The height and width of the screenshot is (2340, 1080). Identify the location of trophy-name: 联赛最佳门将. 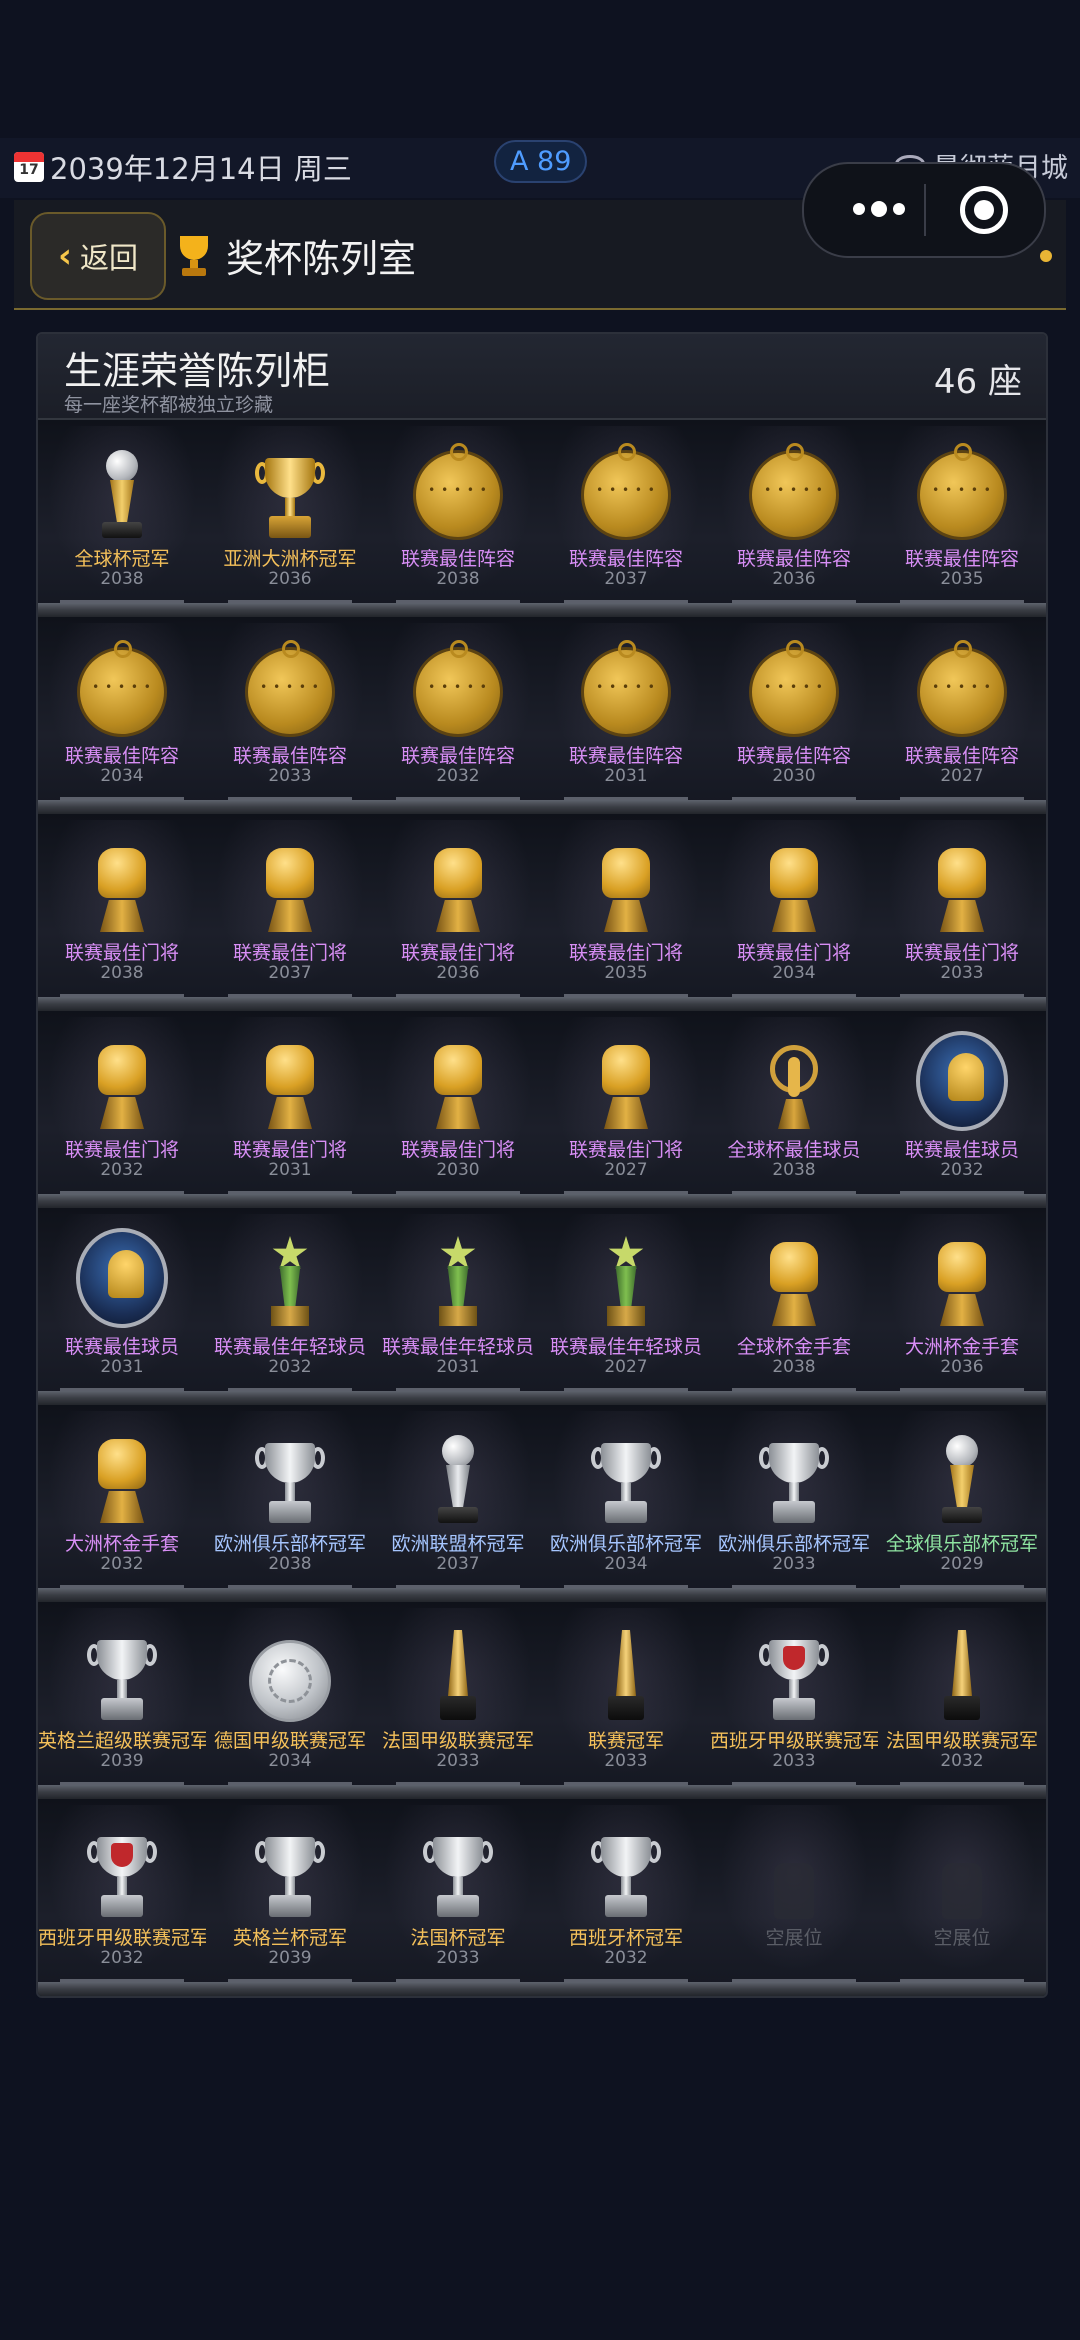
(793, 953).